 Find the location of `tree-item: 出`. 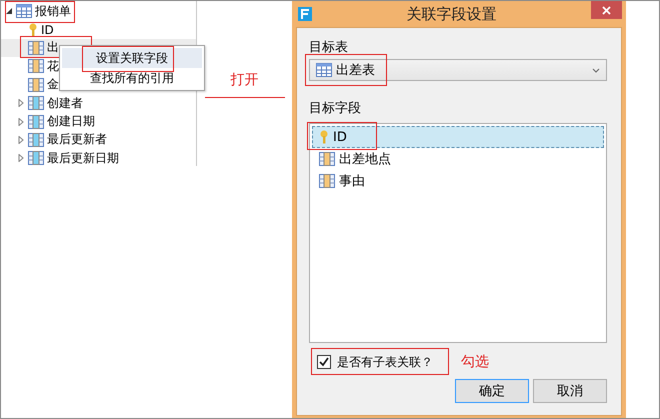

tree-item: 出 is located at coordinates (53, 47).